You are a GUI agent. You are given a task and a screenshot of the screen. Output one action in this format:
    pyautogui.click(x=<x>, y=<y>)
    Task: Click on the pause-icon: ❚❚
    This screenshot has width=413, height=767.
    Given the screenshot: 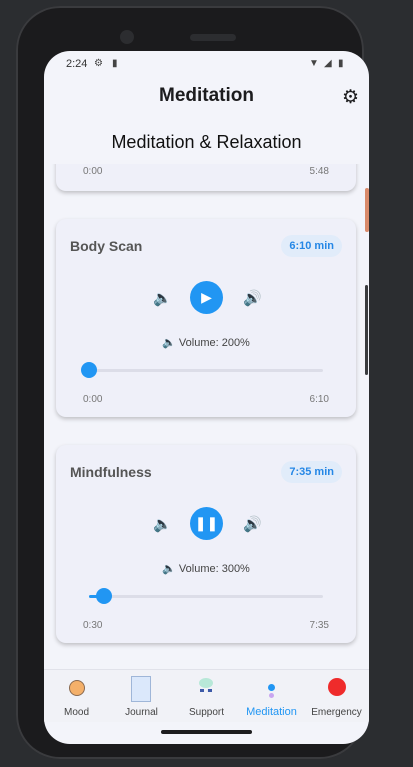 What is the action you would take?
    pyautogui.click(x=206, y=523)
    